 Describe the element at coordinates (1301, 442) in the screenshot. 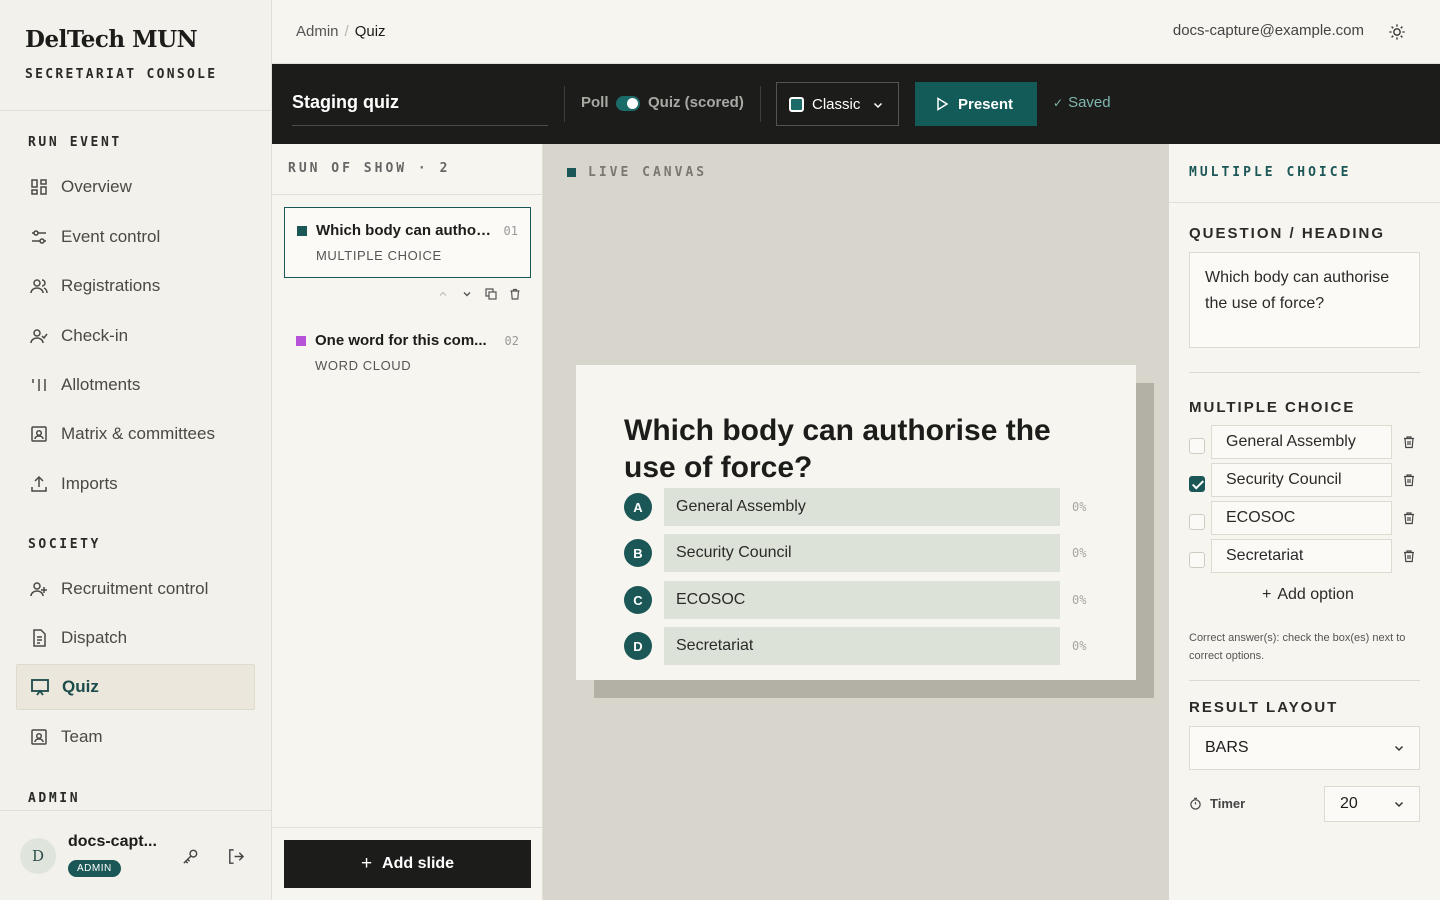

I see `choice-input: General Assembly` at that location.